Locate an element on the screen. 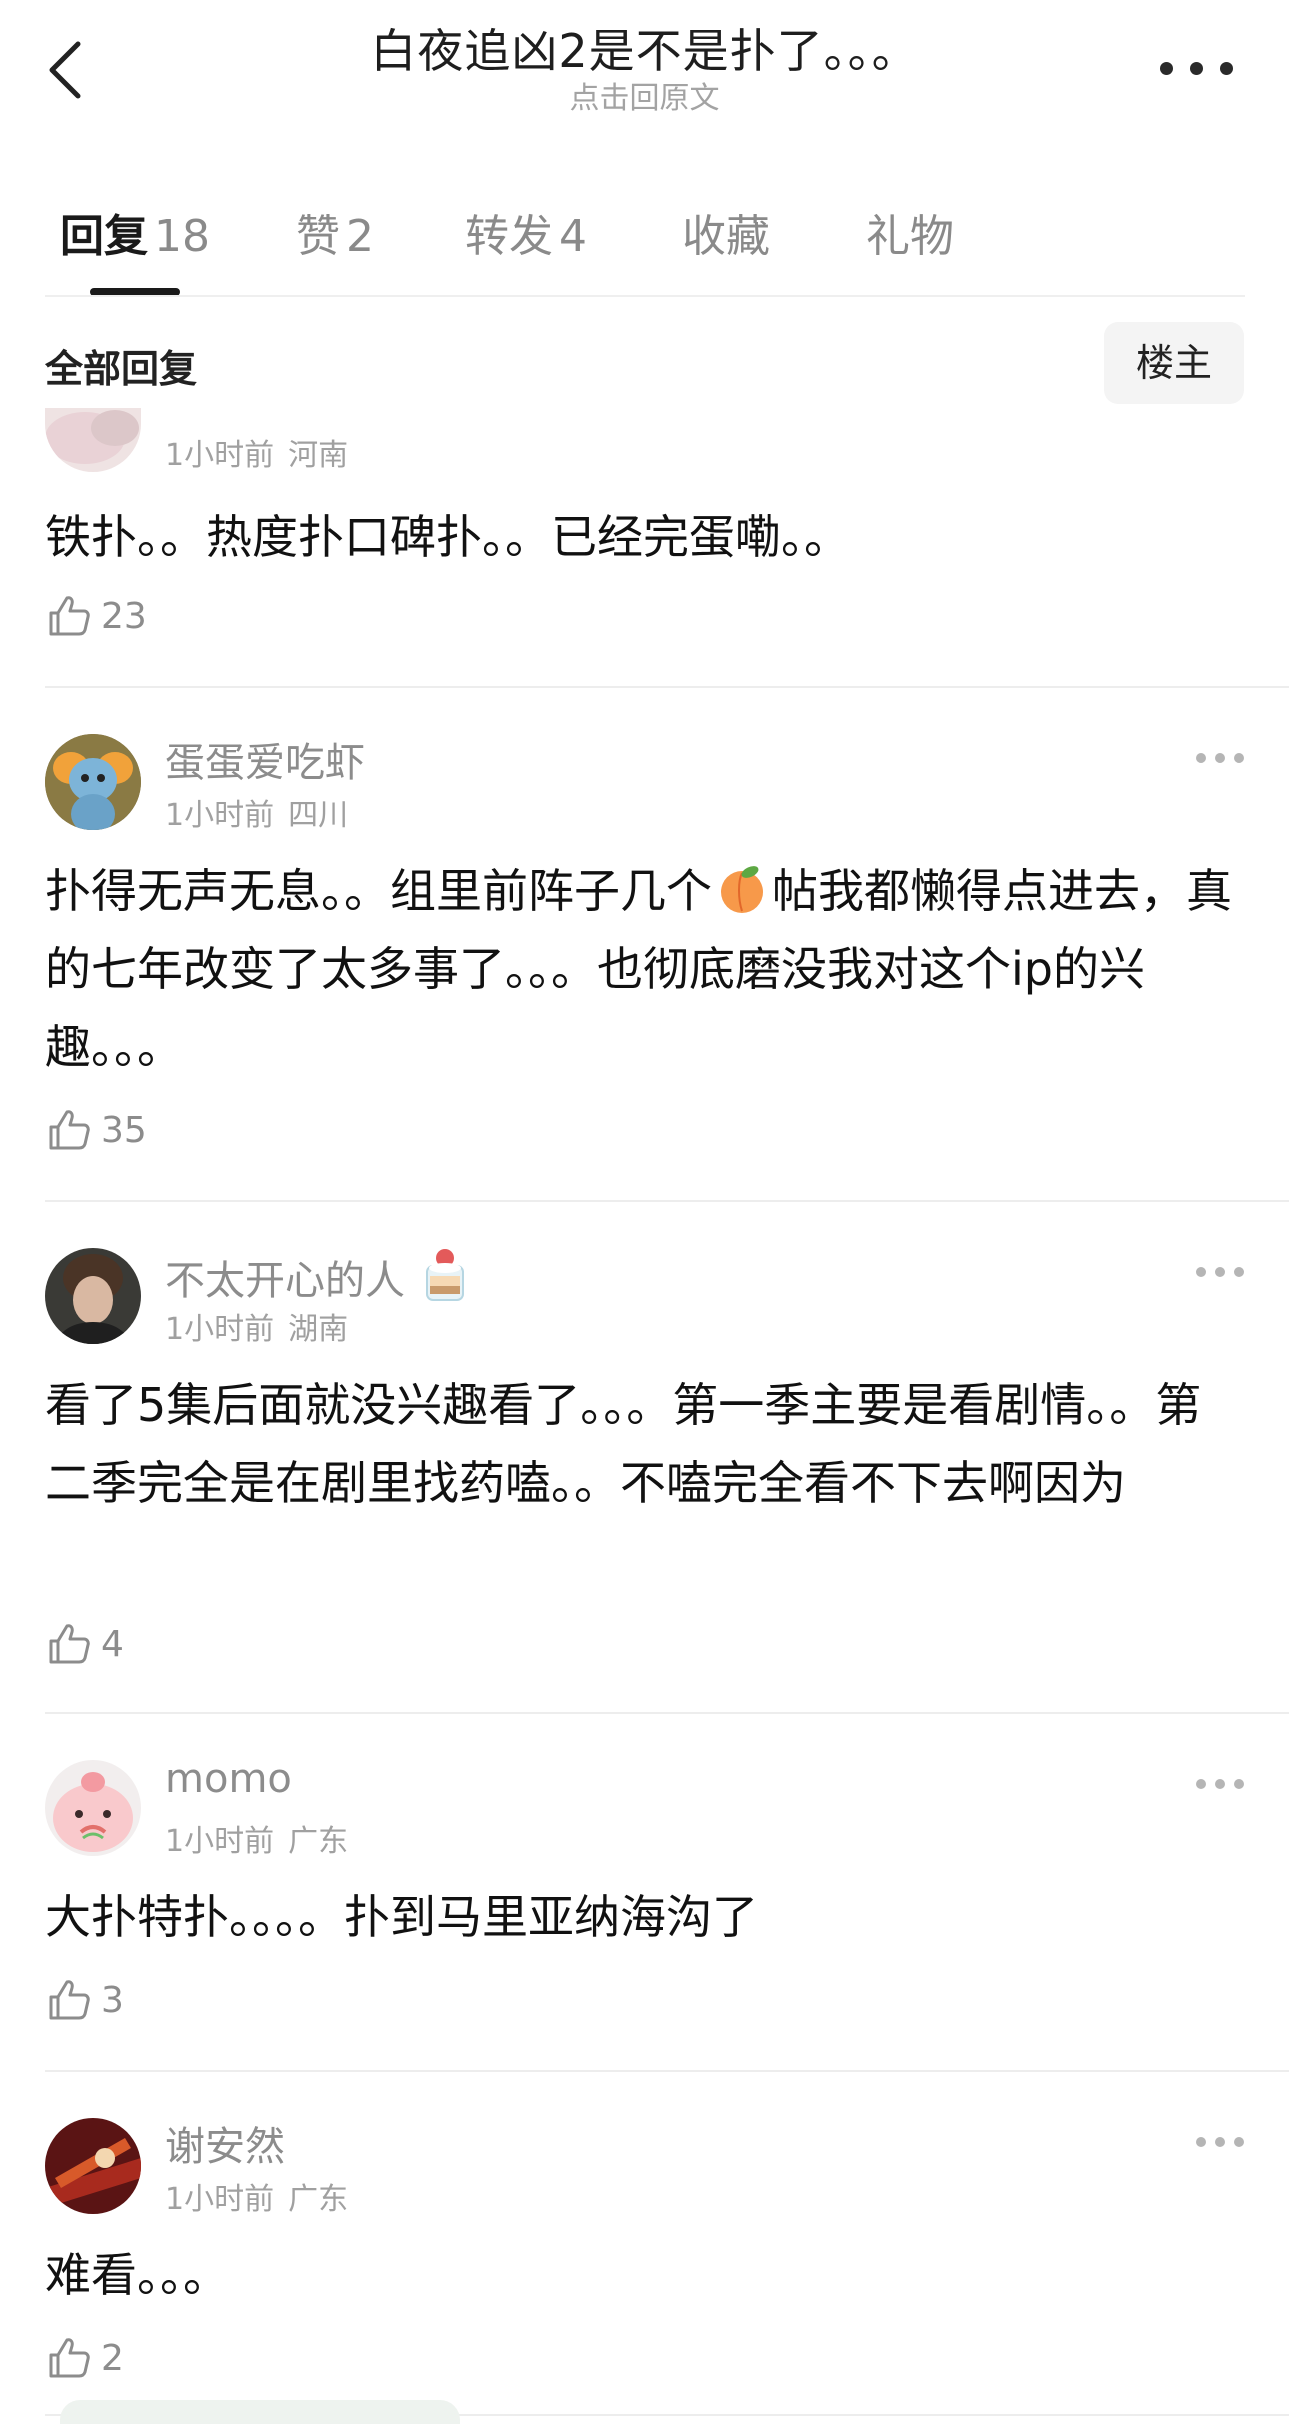  username: 谢安然 is located at coordinates (225, 2143).